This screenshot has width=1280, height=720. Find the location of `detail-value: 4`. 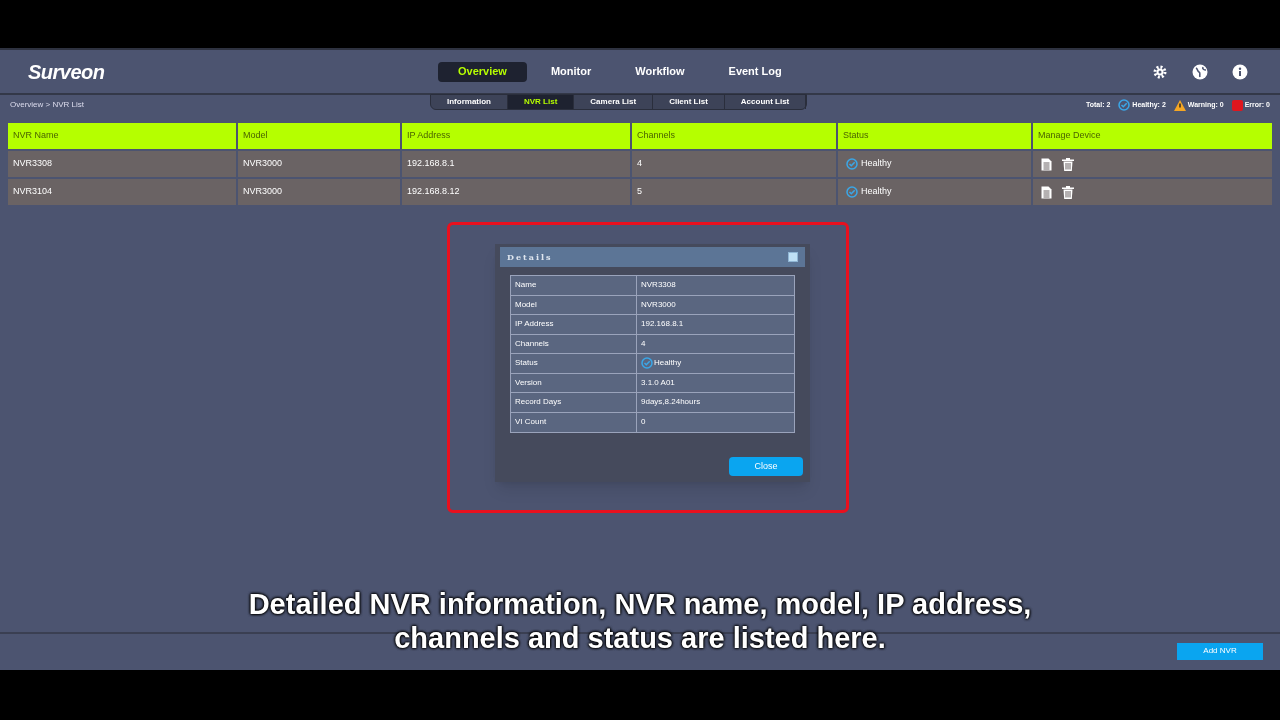

detail-value: 4 is located at coordinates (643, 343).